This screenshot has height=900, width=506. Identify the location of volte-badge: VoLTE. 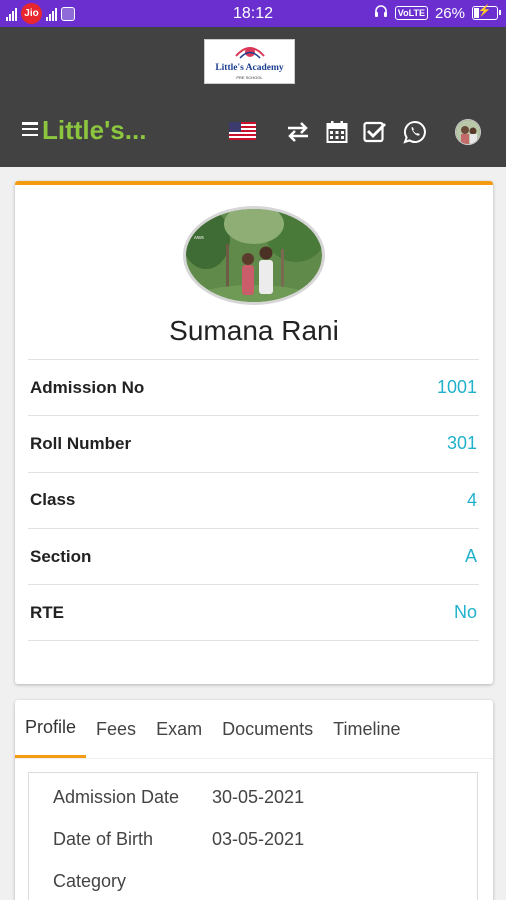
(411, 13).